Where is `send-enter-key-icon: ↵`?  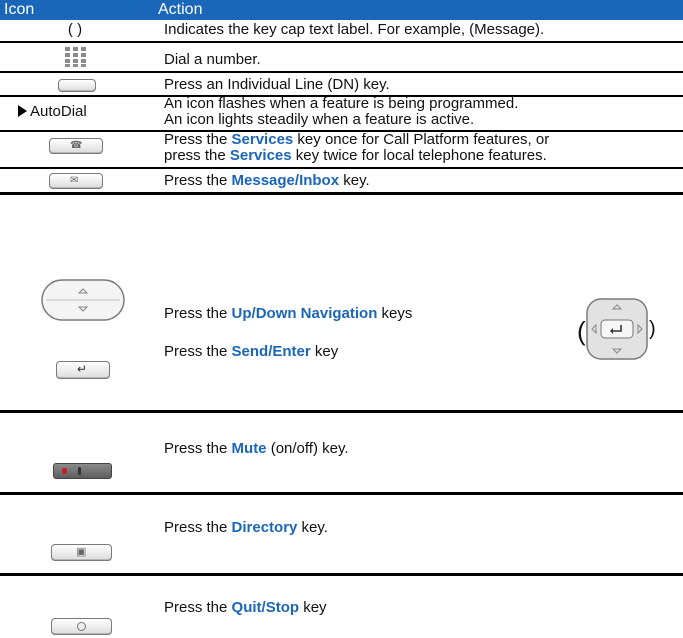 send-enter-key-icon: ↵ is located at coordinates (83, 370).